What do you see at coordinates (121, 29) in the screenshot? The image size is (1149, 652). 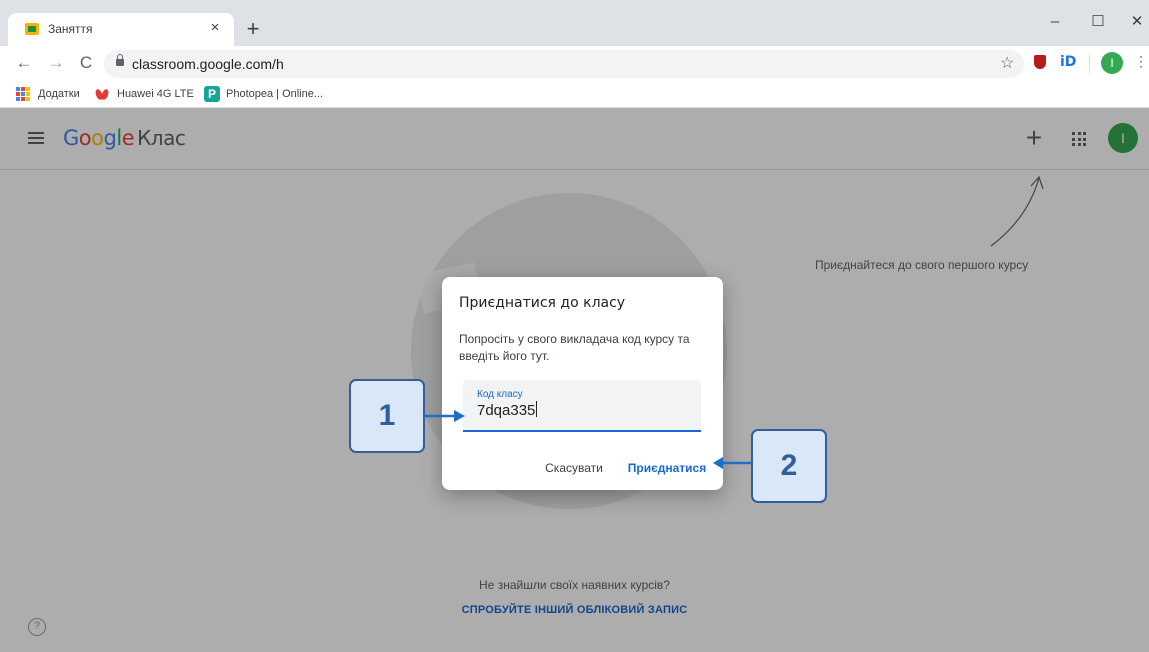 I see `browser-tab: Заняття ×` at bounding box center [121, 29].